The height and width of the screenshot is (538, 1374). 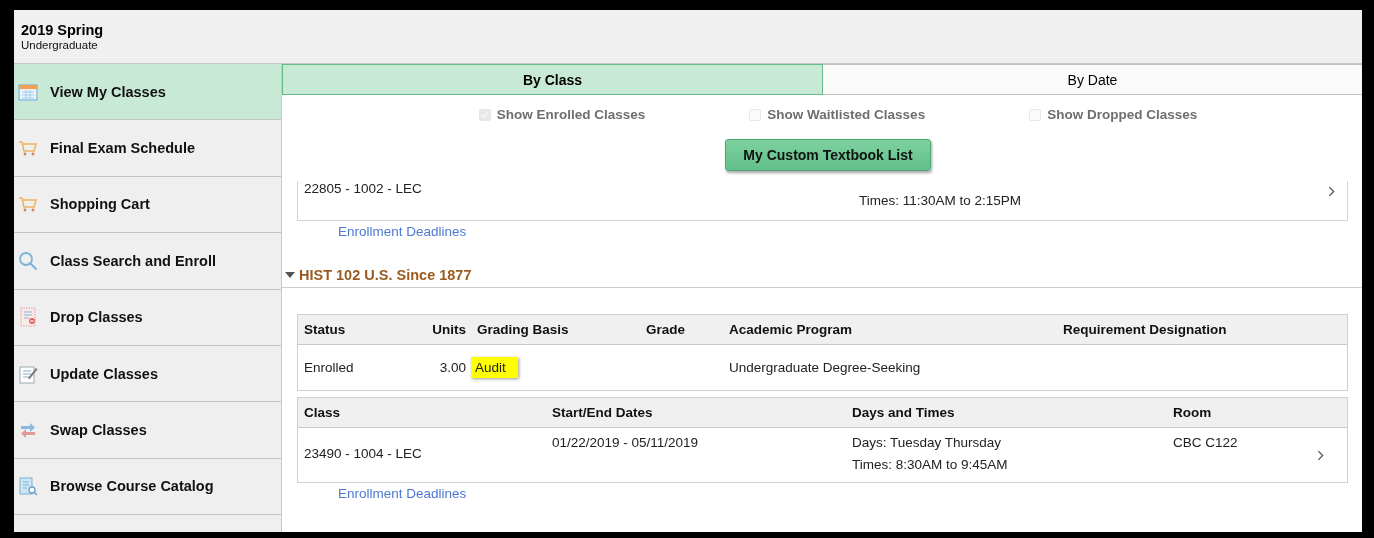 What do you see at coordinates (63, 30) in the screenshot?
I see `term-title: 2019 Spring` at bounding box center [63, 30].